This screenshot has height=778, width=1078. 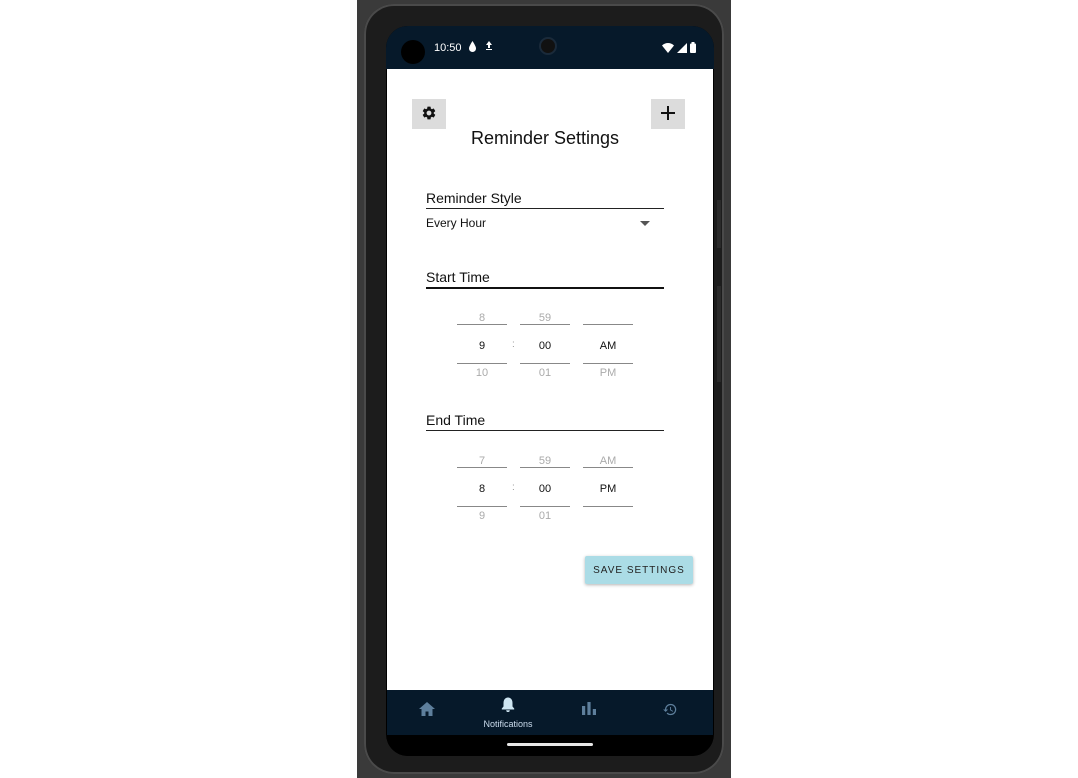 What do you see at coordinates (608, 373) in the screenshot?
I see `start-ampm-next: PM` at bounding box center [608, 373].